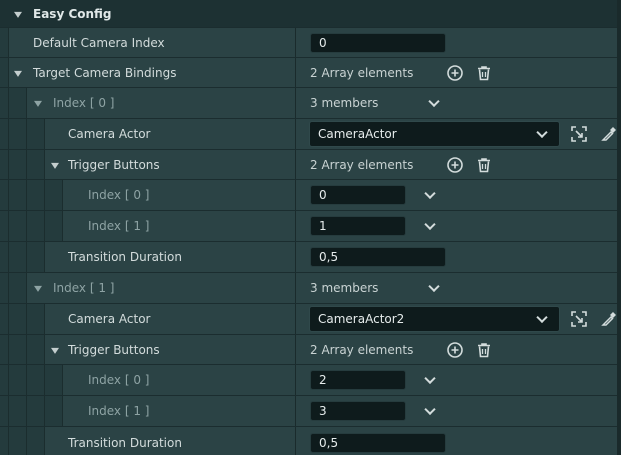  I want to click on camera-actor-combo: CameraActor, so click(434, 134).